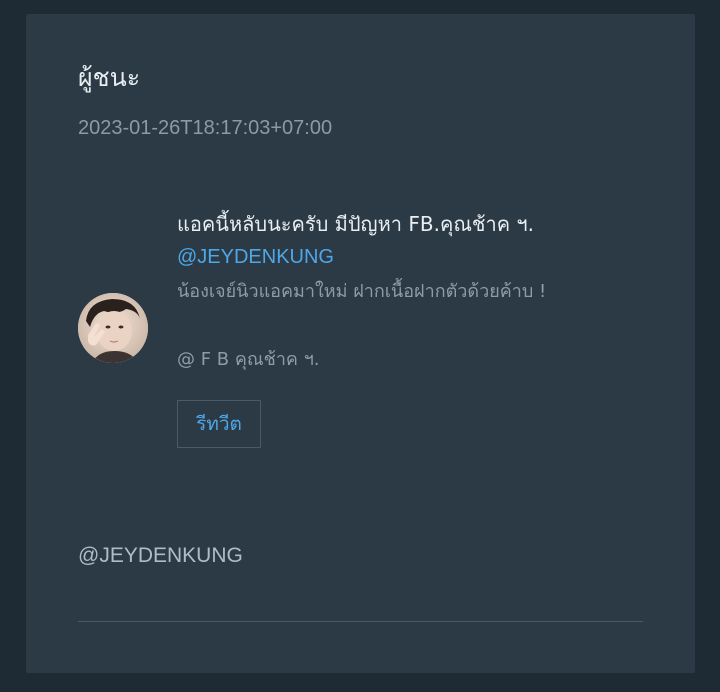 This screenshot has width=720, height=692. I want to click on avatar-image, so click(113, 328).